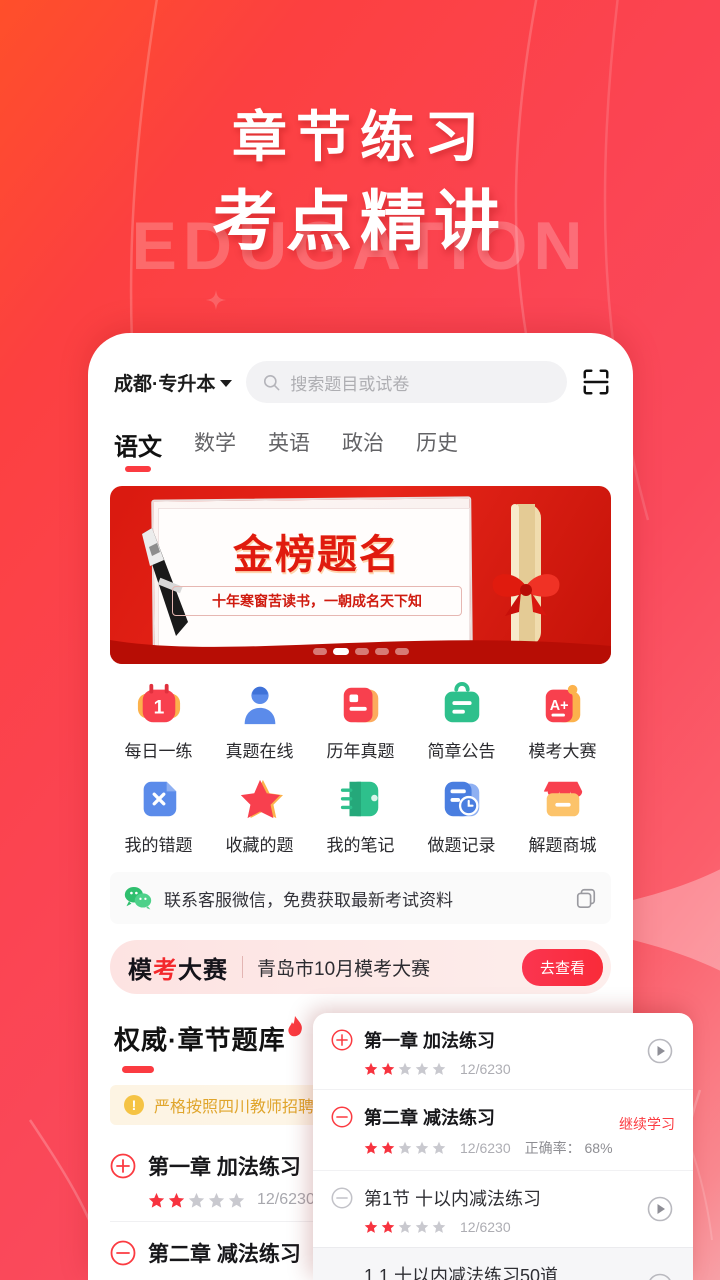 This screenshot has height=1280, width=720. What do you see at coordinates (203, 970) in the screenshot?
I see `badge-part-3: 大赛` at bounding box center [203, 970].